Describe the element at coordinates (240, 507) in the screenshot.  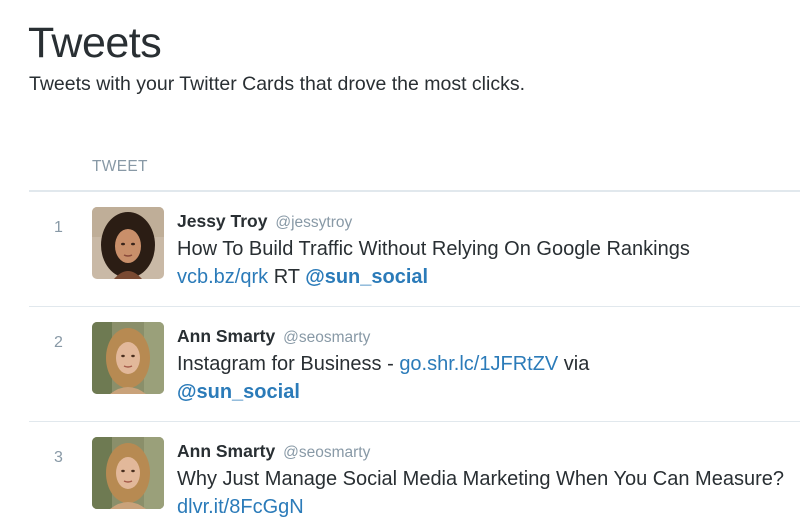
I see `tweet-link: dlvr.it/8FcGgN` at that location.